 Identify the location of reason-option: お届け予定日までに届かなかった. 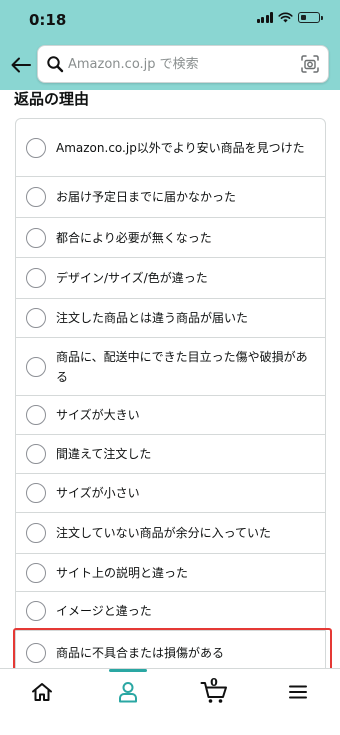
(170, 197).